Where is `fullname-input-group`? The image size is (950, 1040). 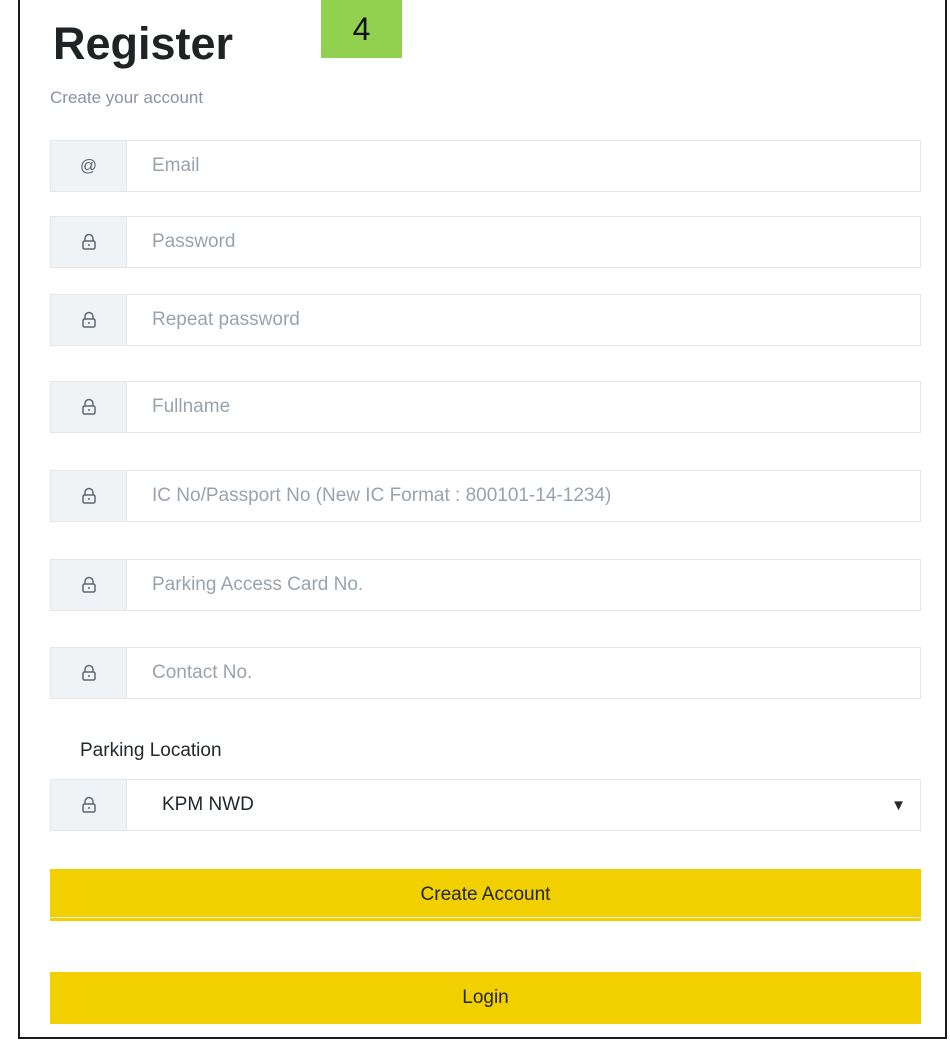 fullname-input-group is located at coordinates (485, 407).